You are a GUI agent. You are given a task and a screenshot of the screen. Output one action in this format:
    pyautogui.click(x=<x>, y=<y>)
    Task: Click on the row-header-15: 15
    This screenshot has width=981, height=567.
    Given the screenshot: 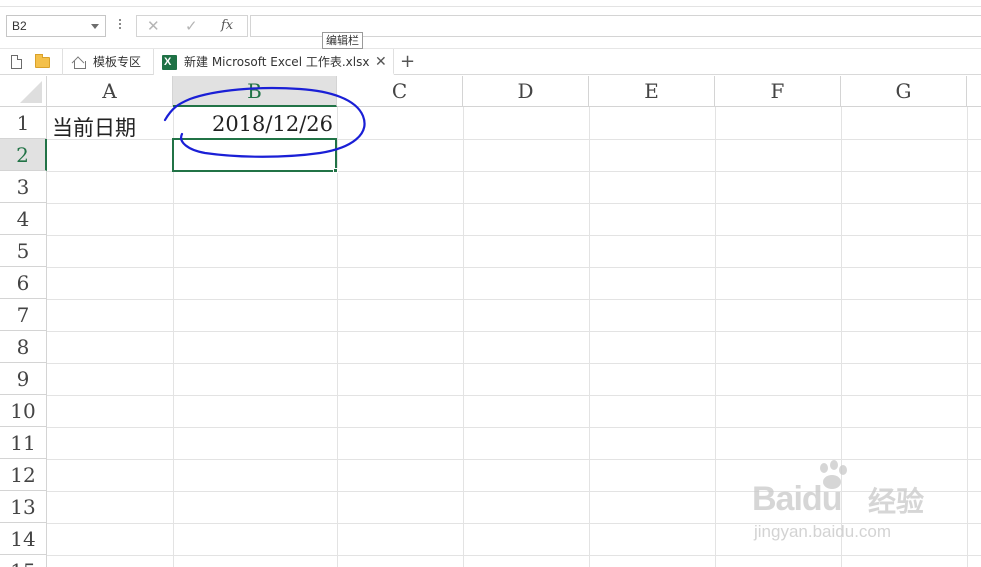 What is the action you would take?
    pyautogui.click(x=23, y=561)
    